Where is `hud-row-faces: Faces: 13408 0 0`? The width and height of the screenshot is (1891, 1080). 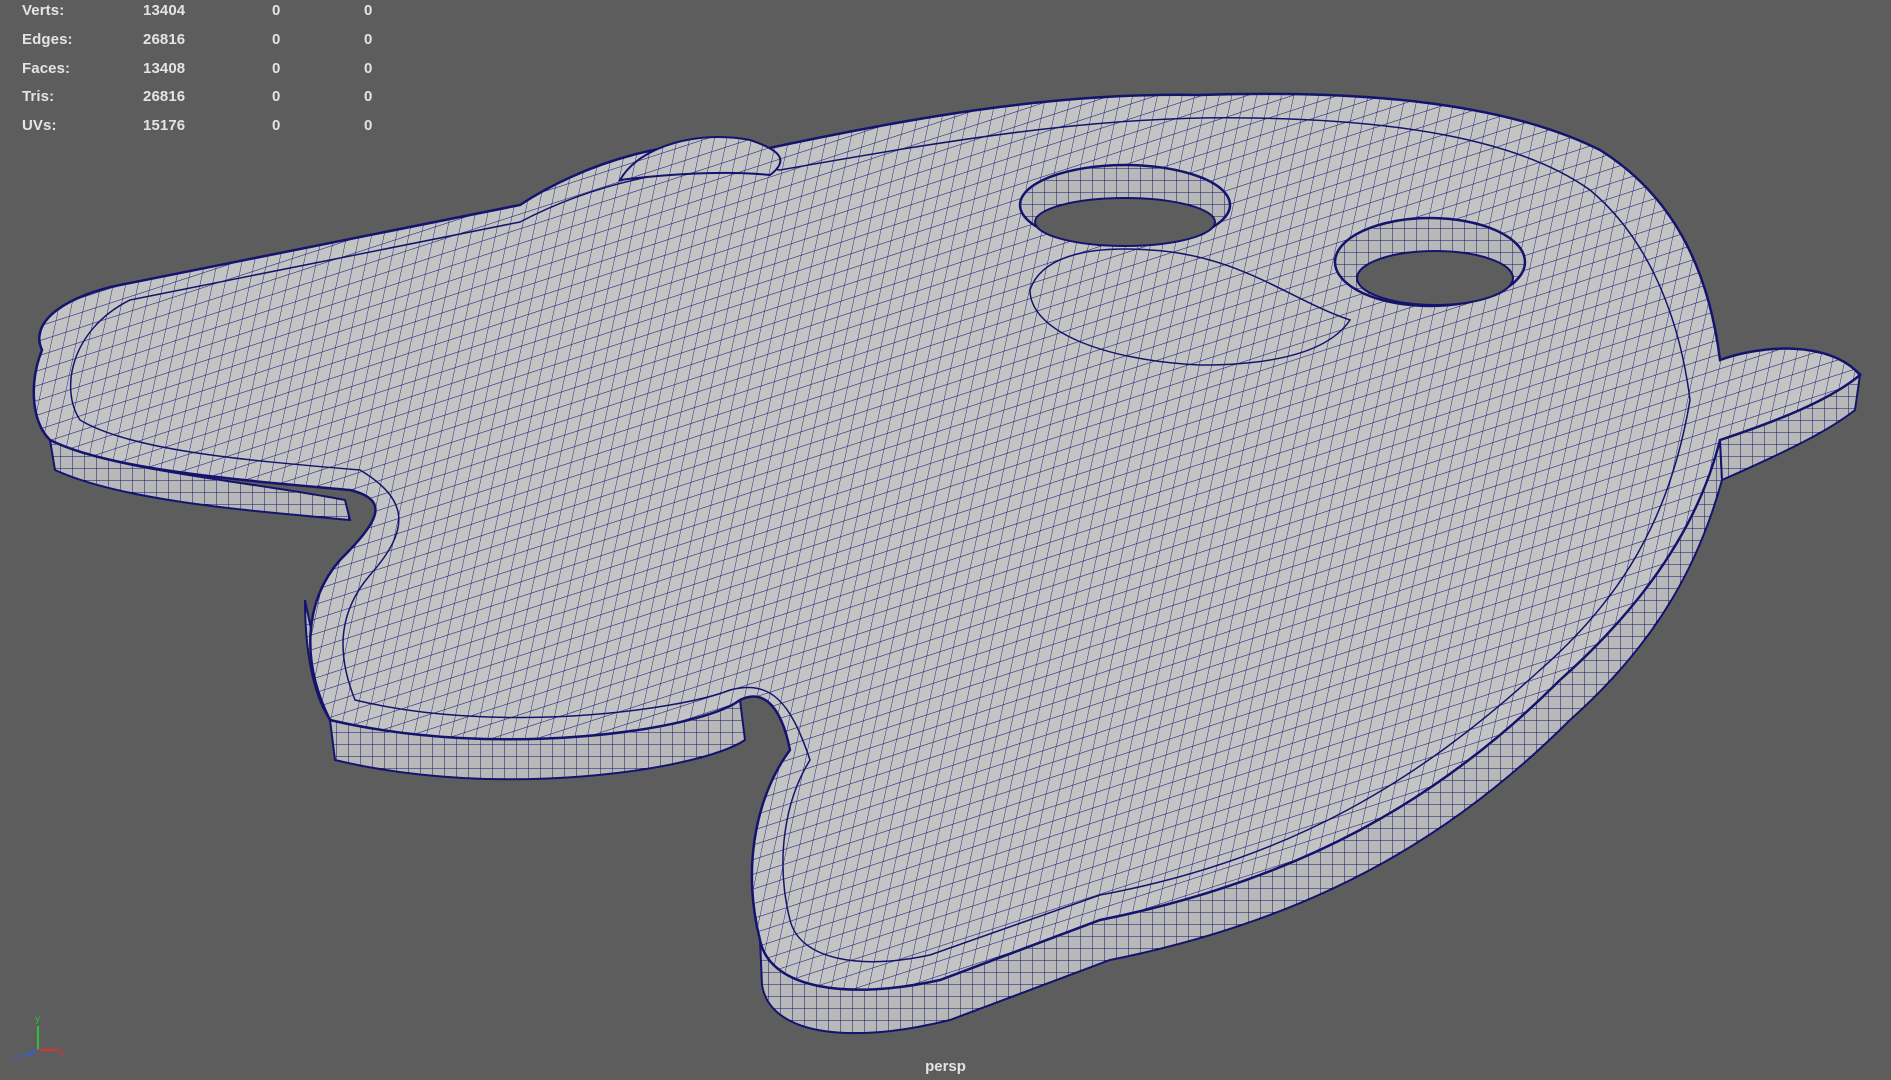 hud-row-faces: Faces: 13408 0 0 is located at coordinates (210, 70).